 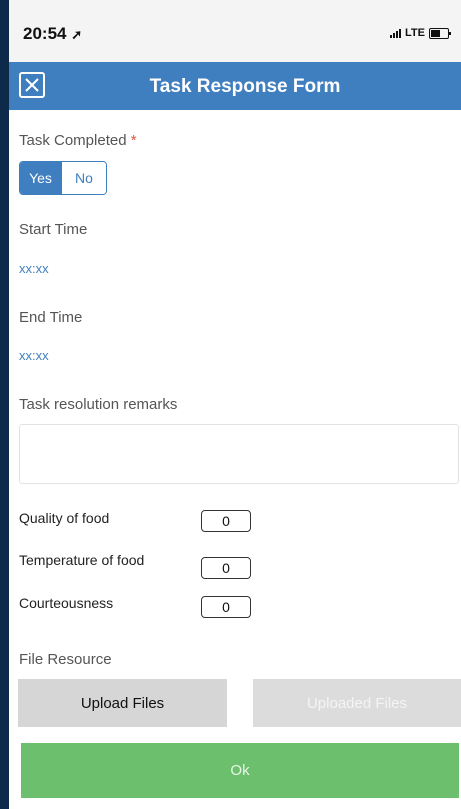 I want to click on courteousness-label: Courteousness, so click(x=66, y=603).